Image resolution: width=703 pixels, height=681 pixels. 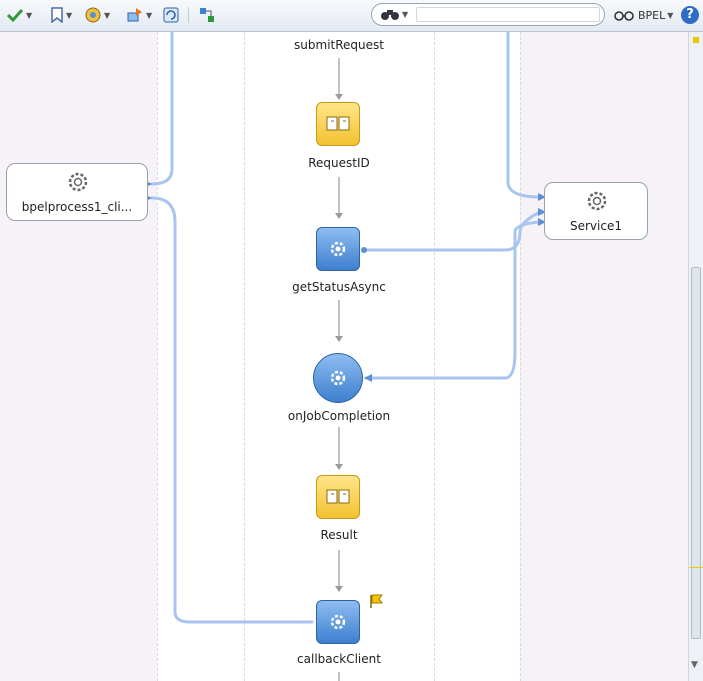 I want to click on activity-getstatusasync, so click(x=338, y=249).